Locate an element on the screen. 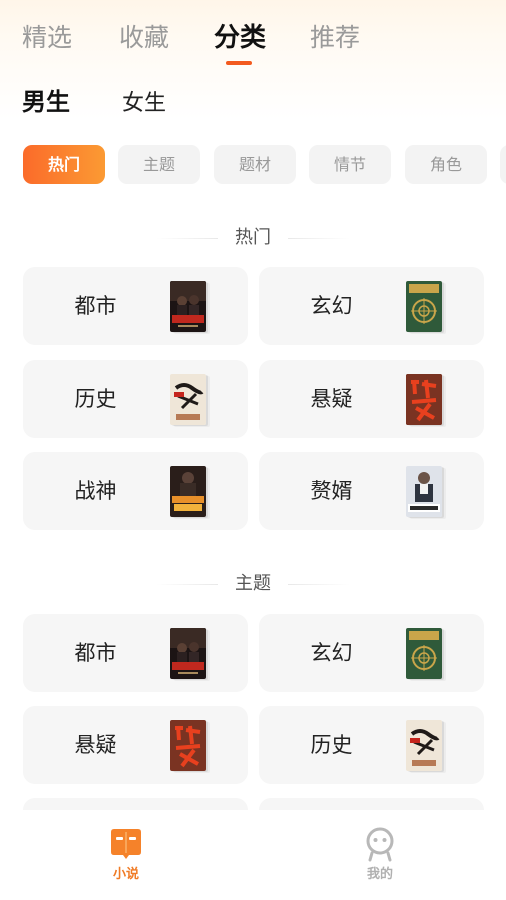 Image resolution: width=506 pixels, height=900 pixels. tab-fenlei: 分类 is located at coordinates (240, 38).